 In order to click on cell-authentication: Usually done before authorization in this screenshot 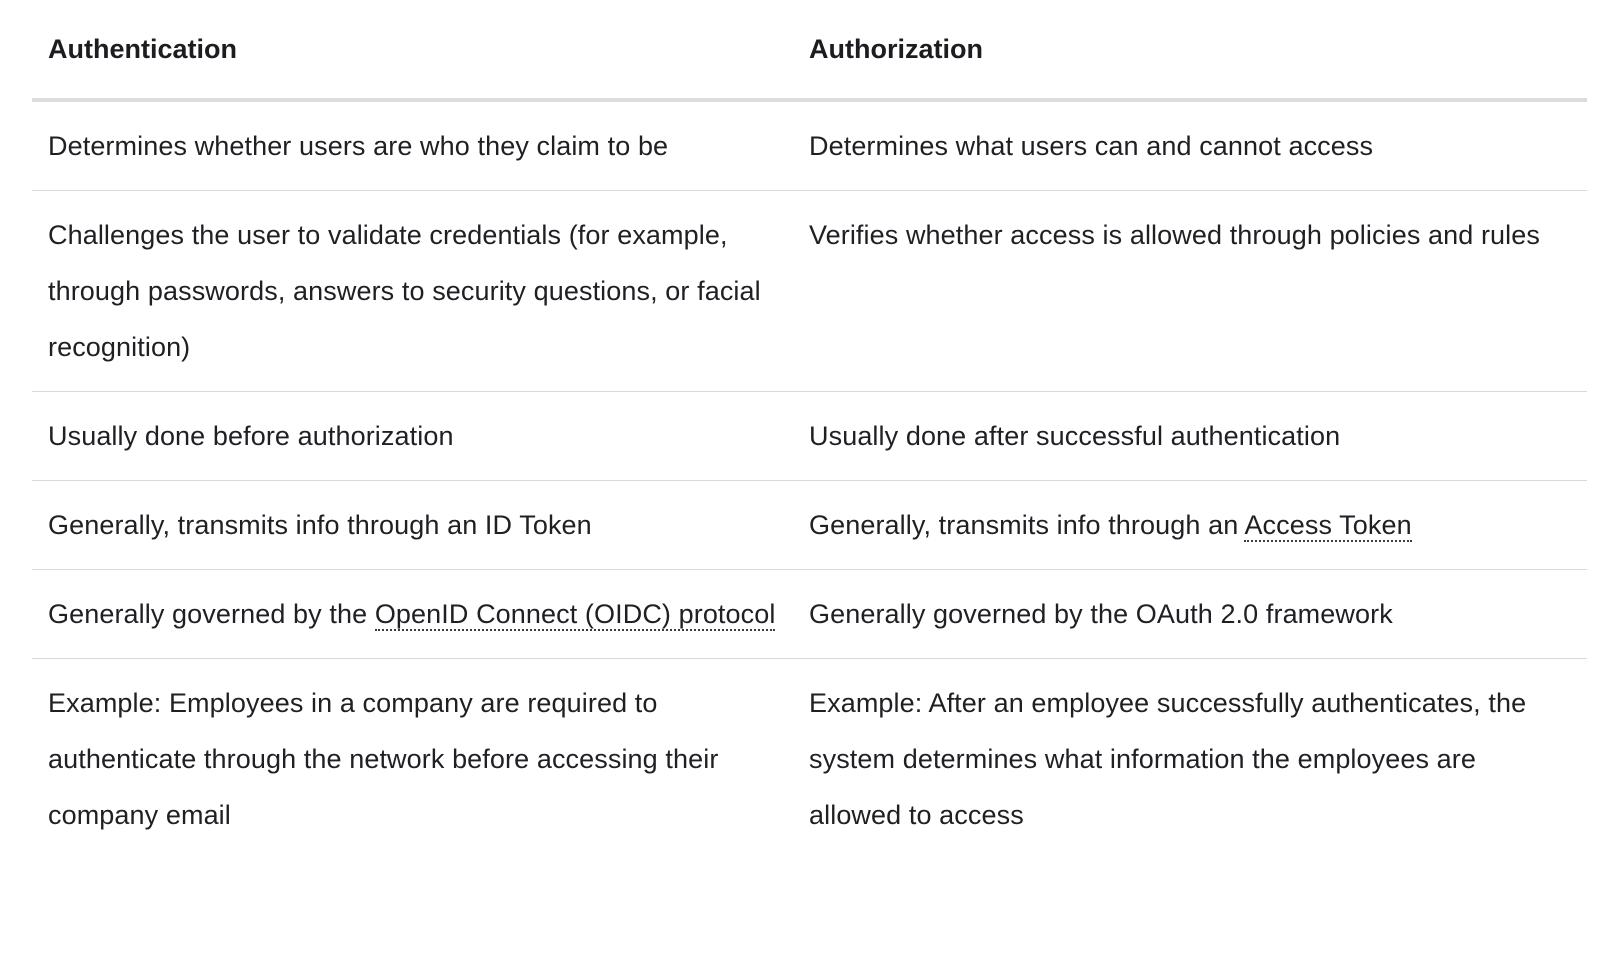, I will do `click(412, 436)`.